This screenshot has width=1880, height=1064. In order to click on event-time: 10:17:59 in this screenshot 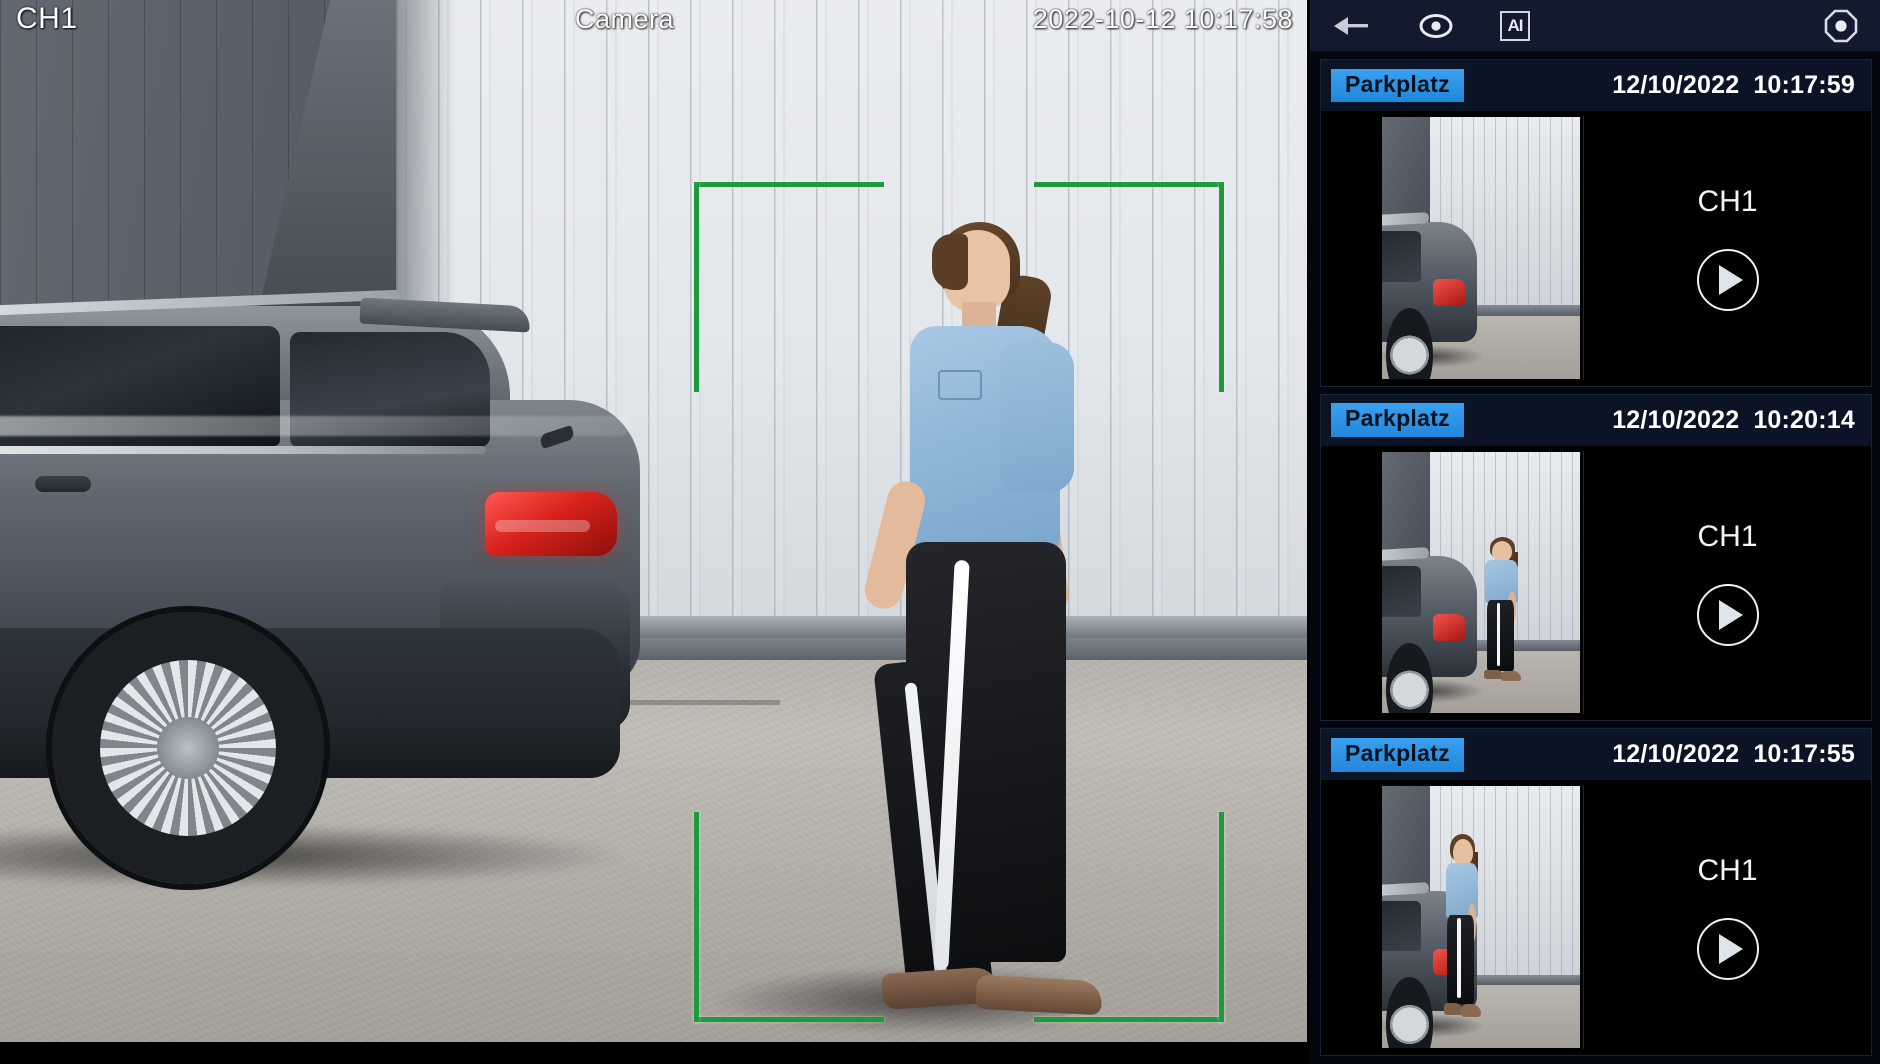, I will do `click(1804, 85)`.